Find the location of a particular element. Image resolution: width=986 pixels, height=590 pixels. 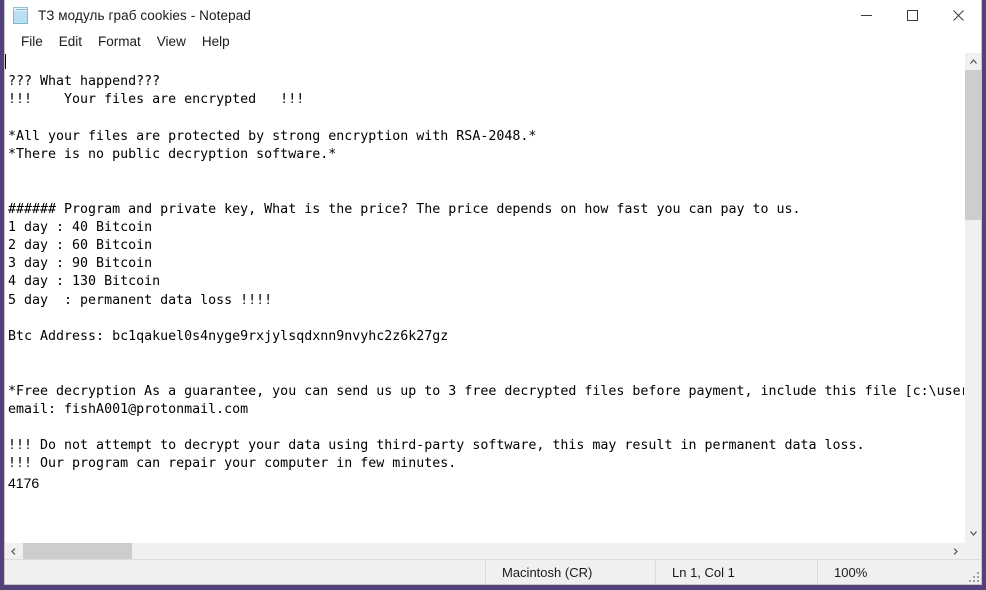

minimize-icon is located at coordinates (866, 15).